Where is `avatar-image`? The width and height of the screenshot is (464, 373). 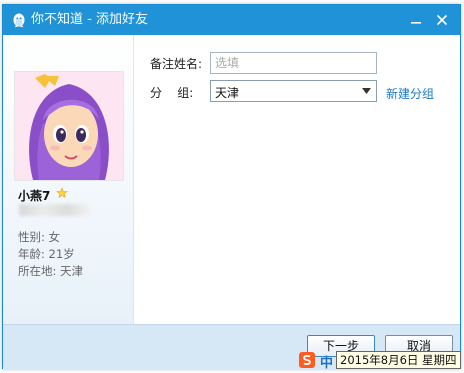 avatar-image is located at coordinates (69, 126).